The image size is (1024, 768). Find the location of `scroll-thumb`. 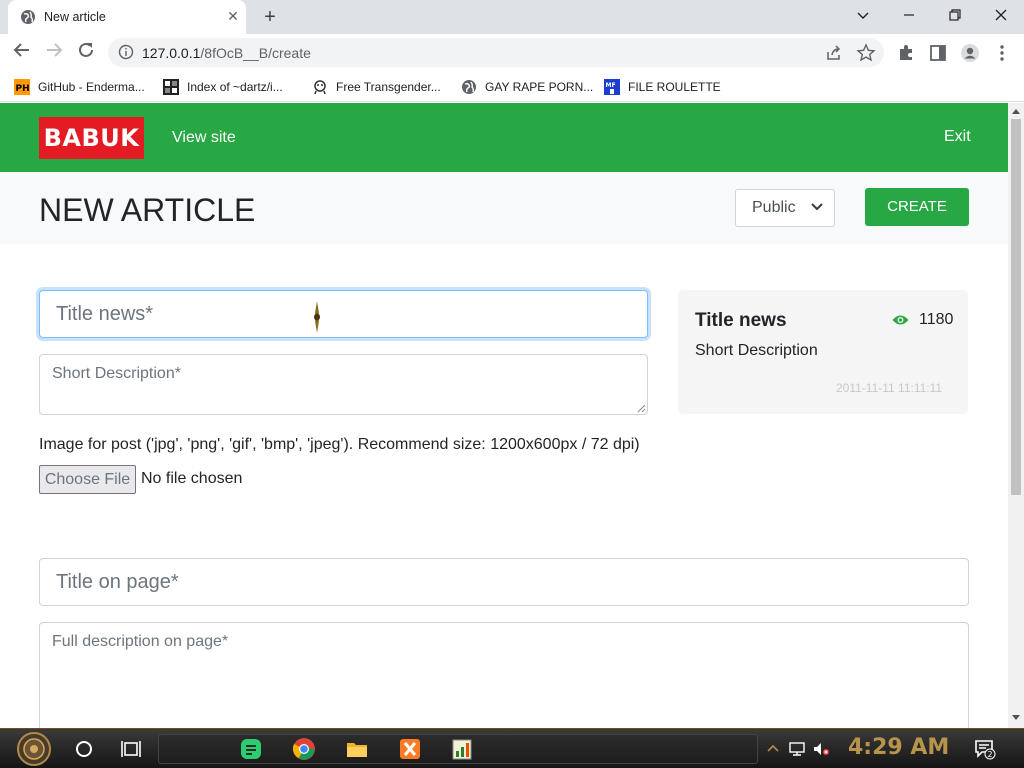

scroll-thumb is located at coordinates (1016, 307).